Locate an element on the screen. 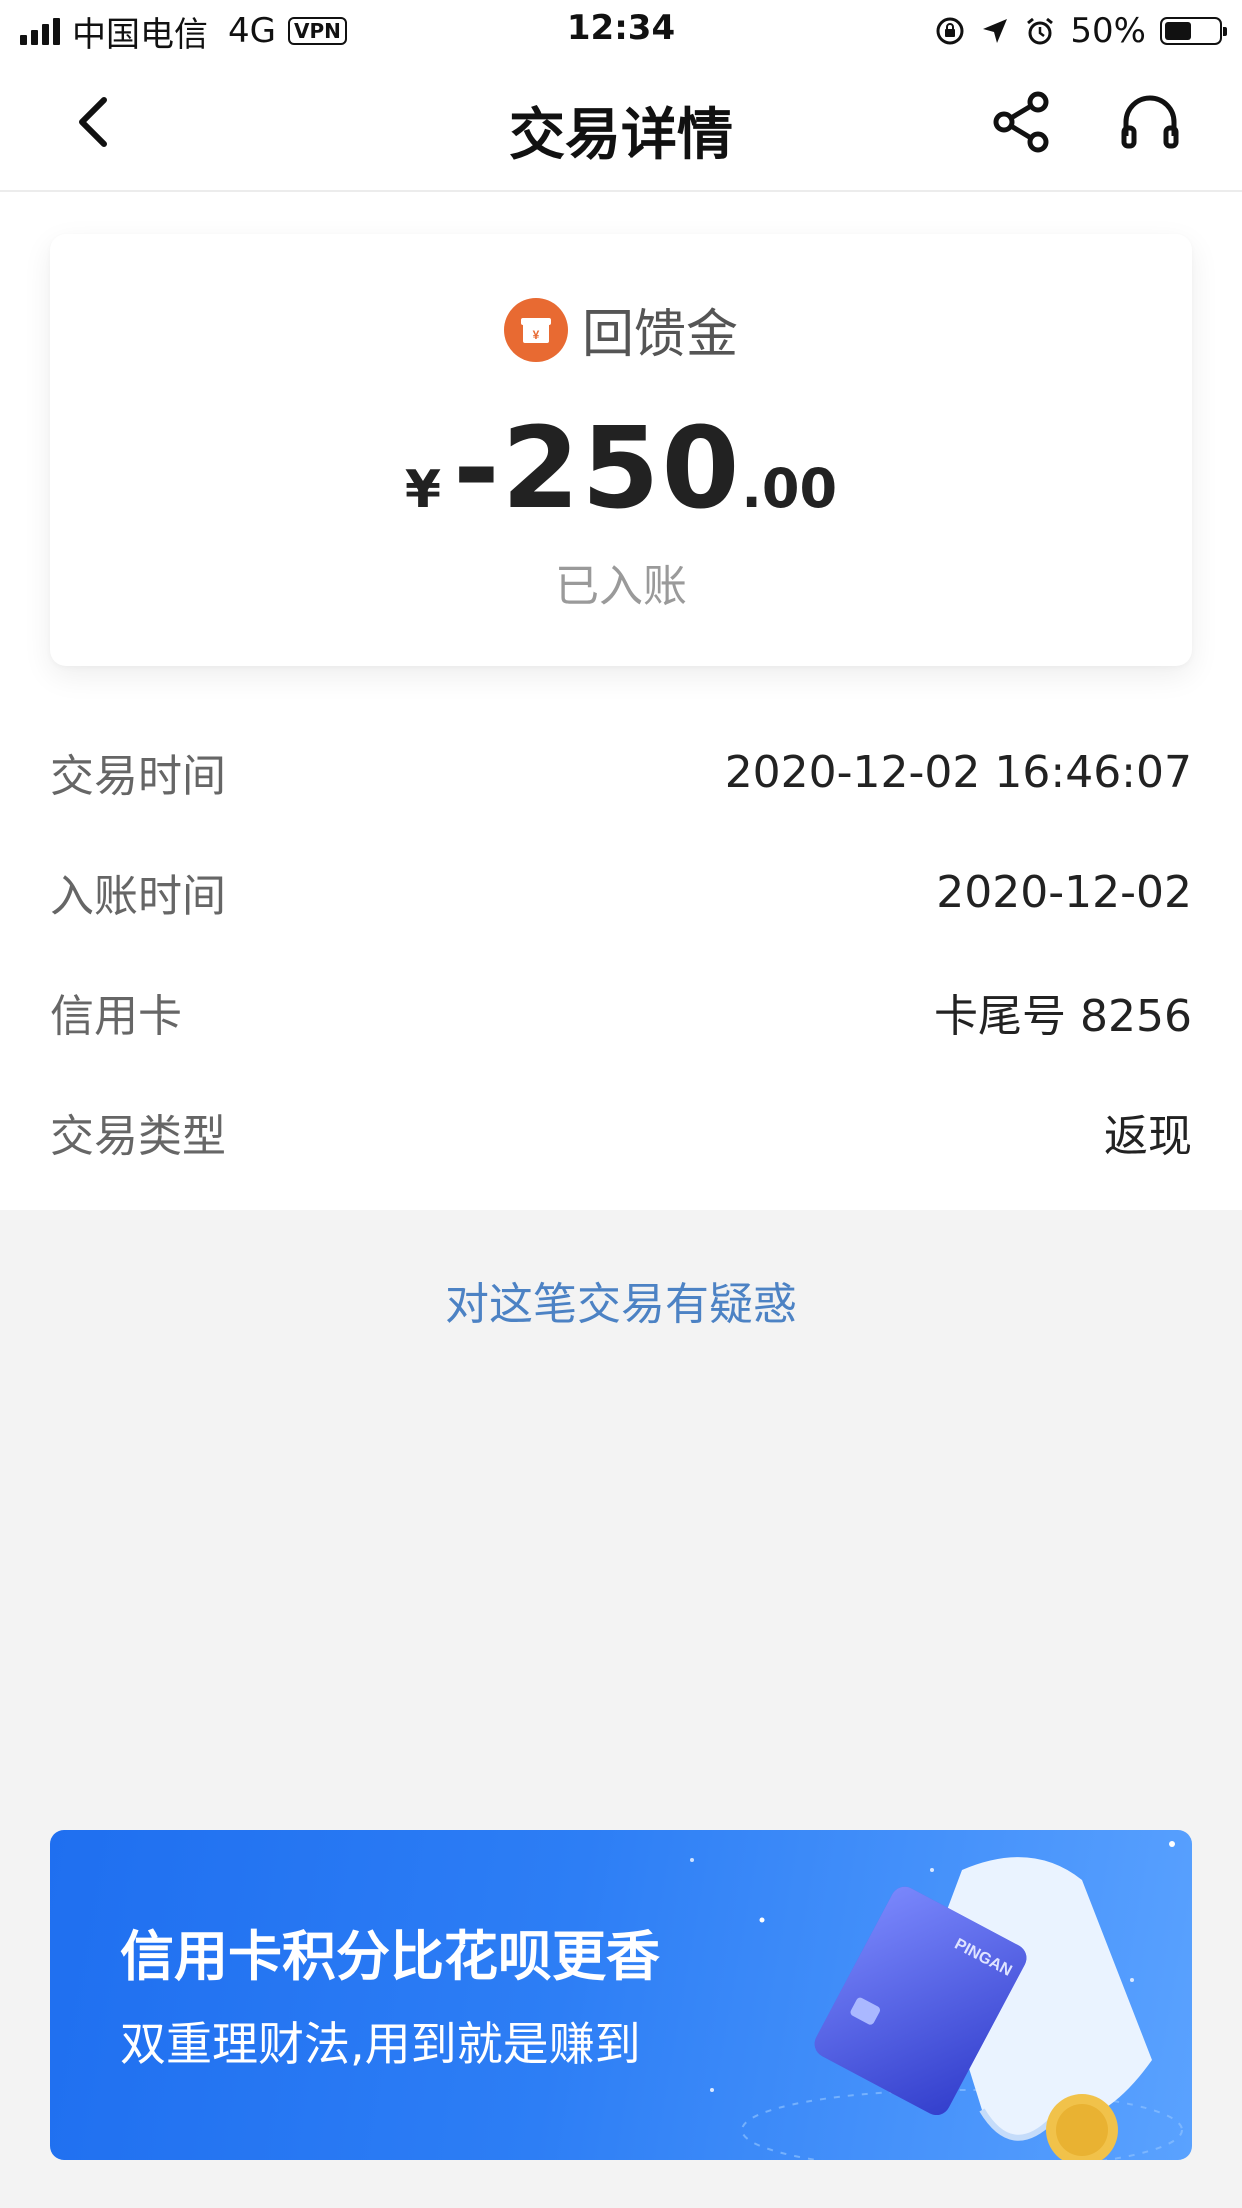 This screenshot has width=1242, height=2208. detail-row-transaction-type: 交易类型 返现 is located at coordinates (621, 1132).